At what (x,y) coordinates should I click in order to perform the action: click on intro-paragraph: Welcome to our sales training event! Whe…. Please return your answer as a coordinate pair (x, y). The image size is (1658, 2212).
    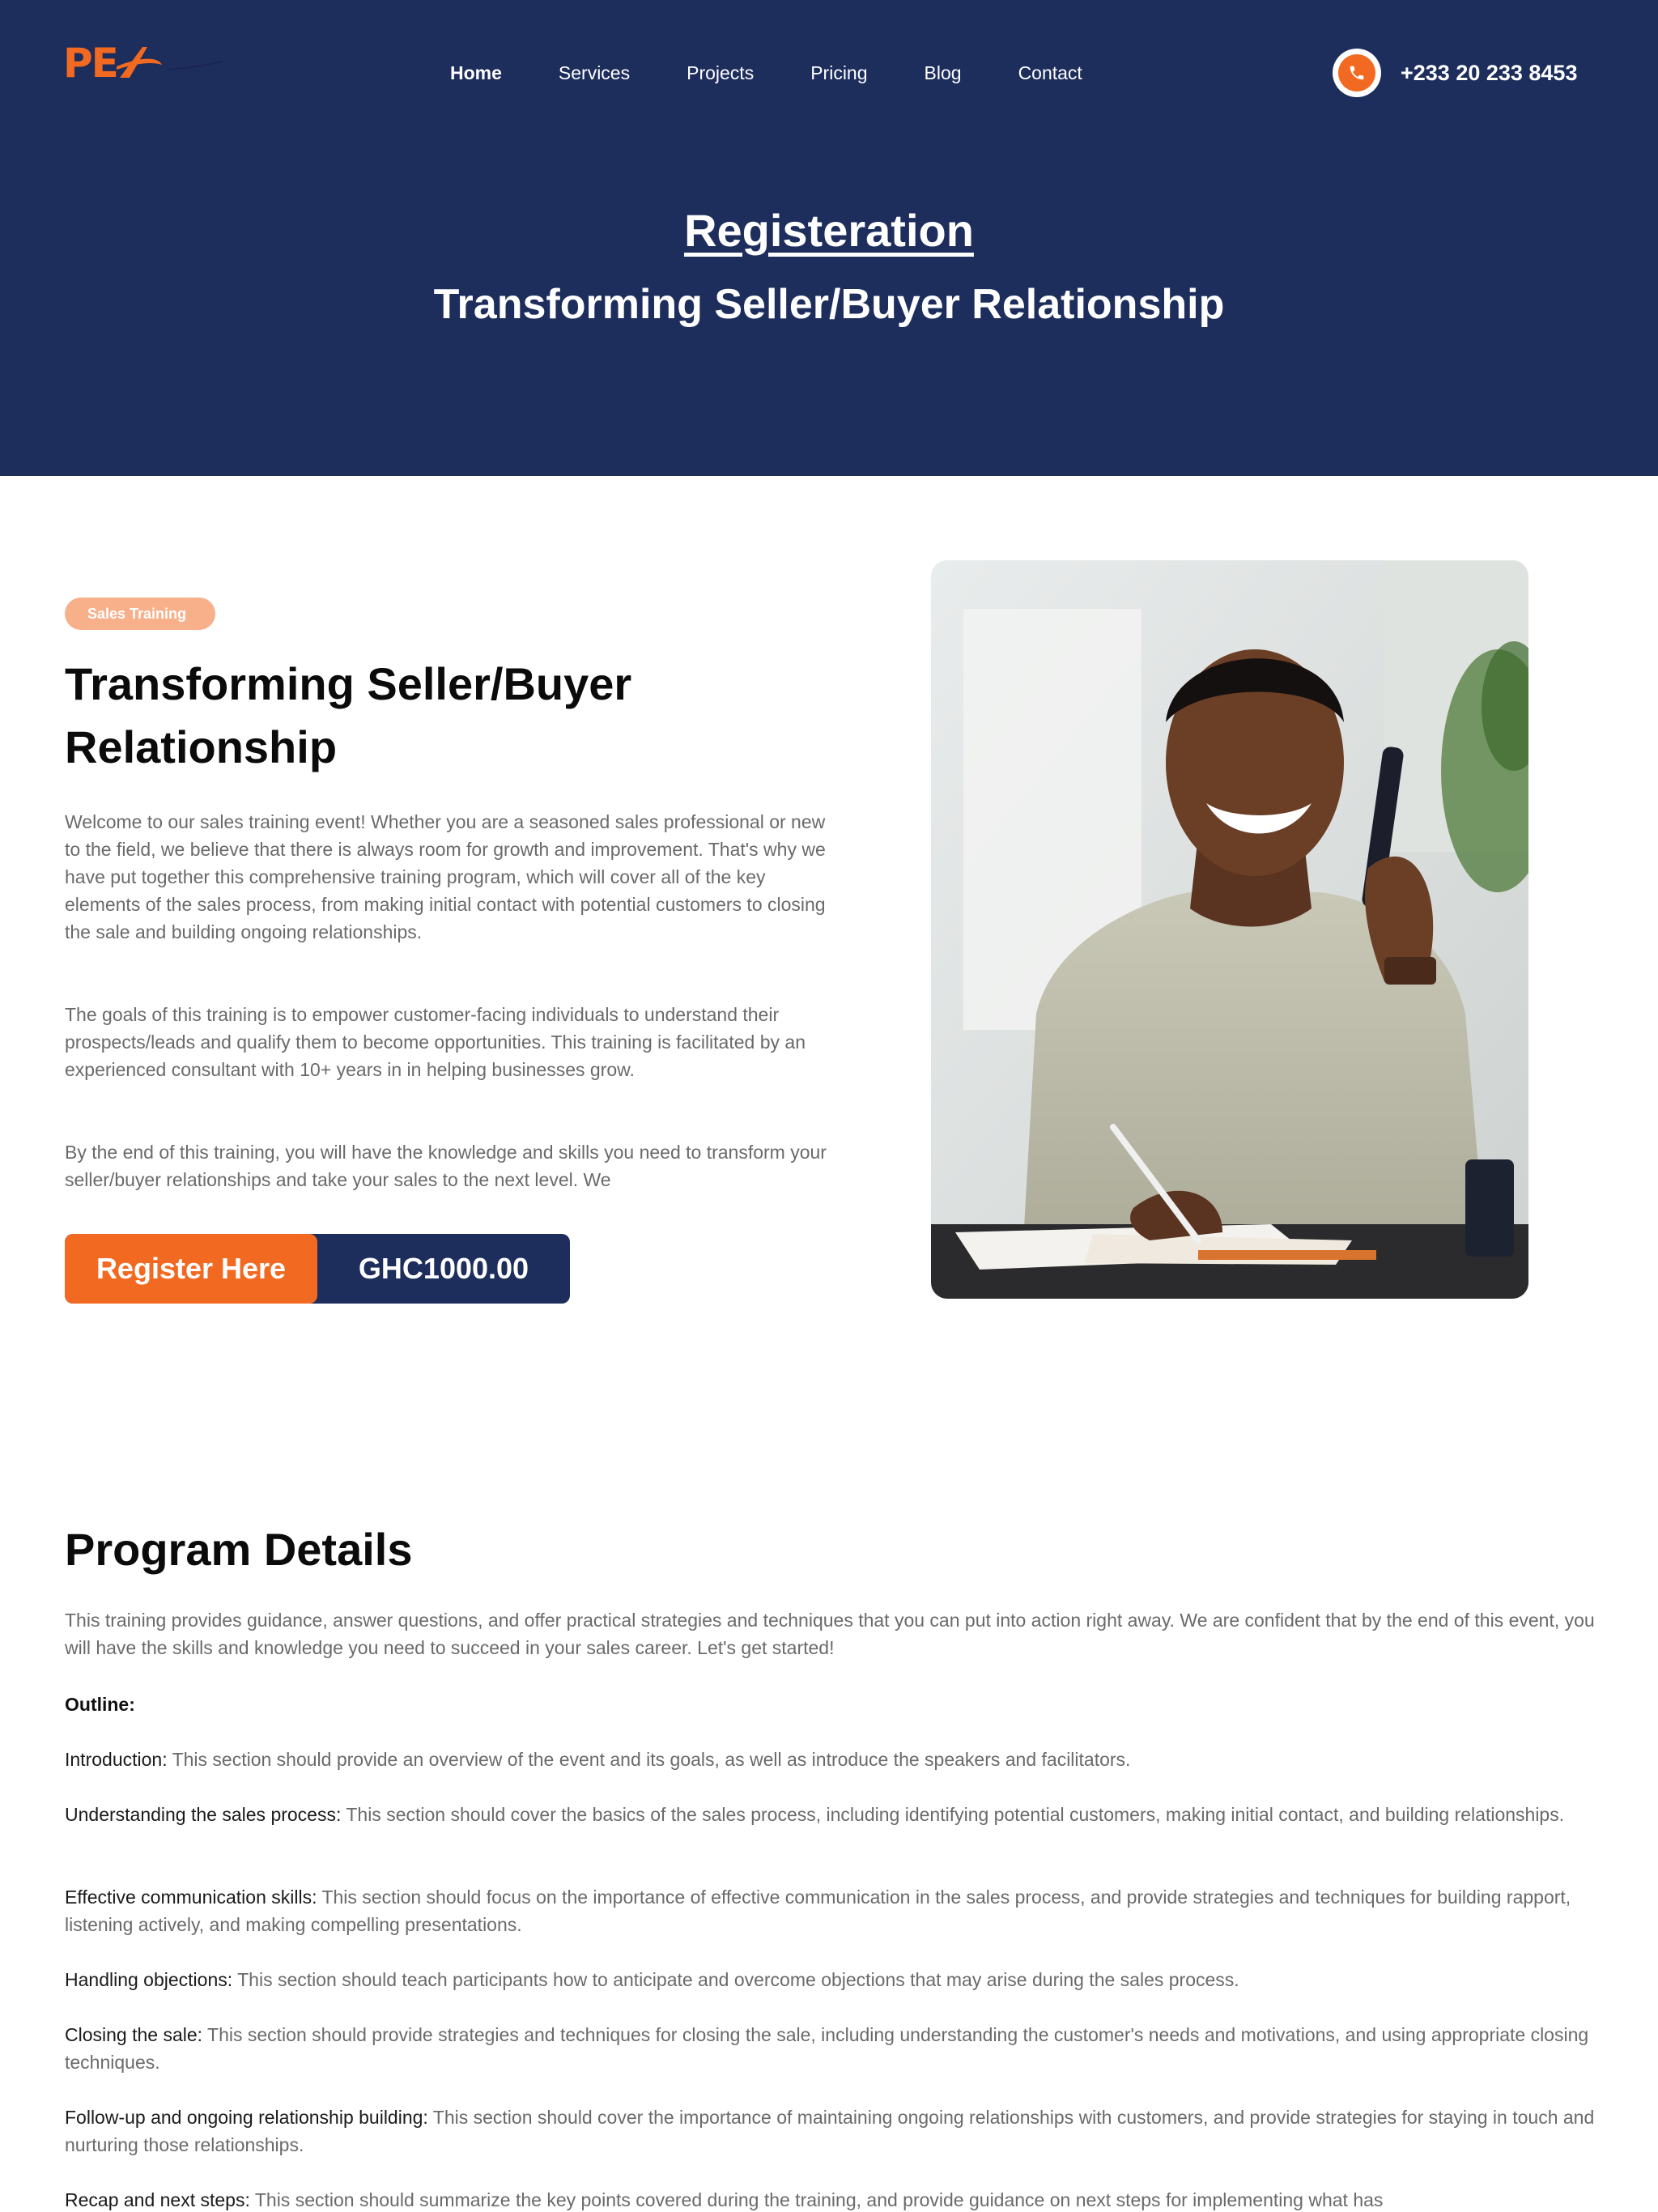
    Looking at the image, I should click on (445, 877).